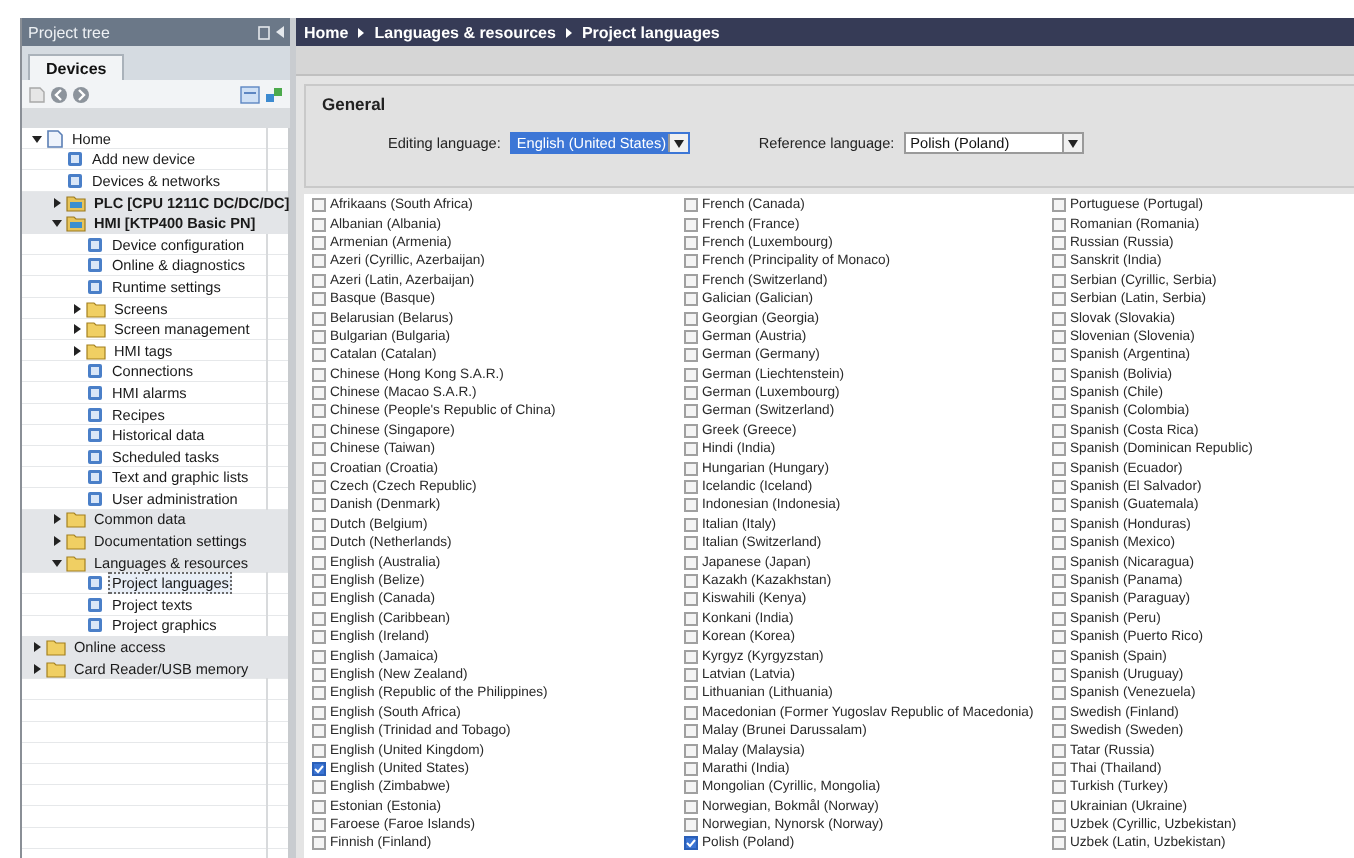  I want to click on network-icon, so click(274, 94).